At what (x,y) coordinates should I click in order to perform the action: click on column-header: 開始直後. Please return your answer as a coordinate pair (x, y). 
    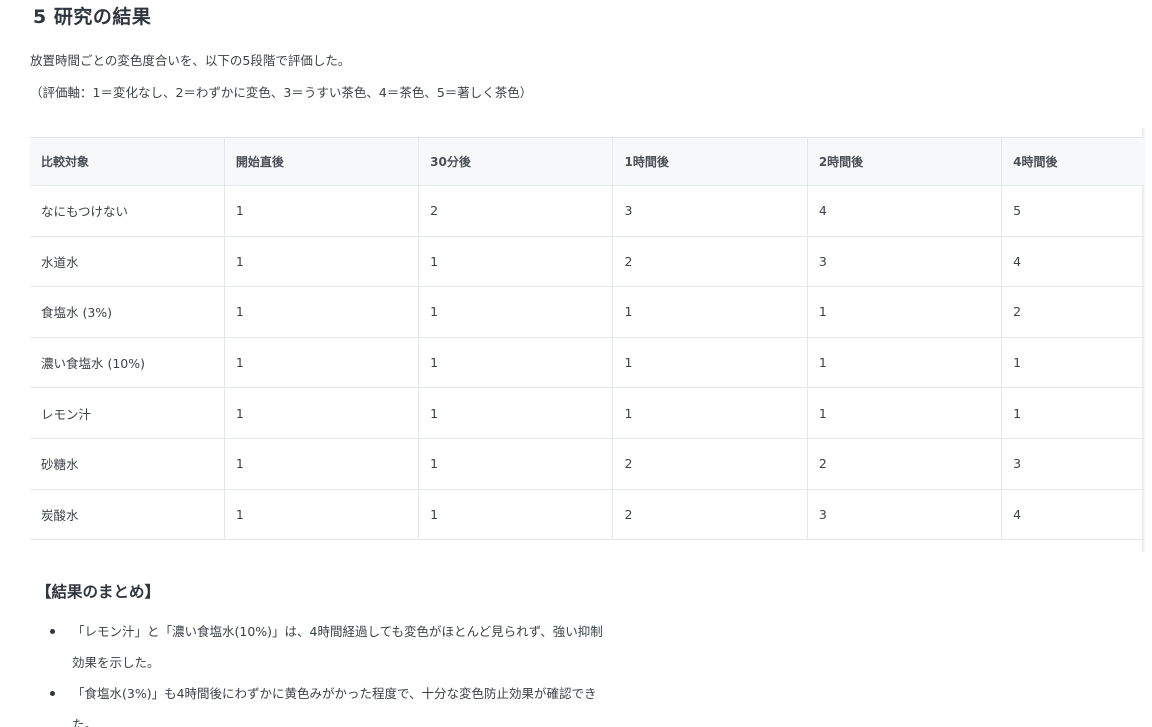
    Looking at the image, I should click on (322, 161).